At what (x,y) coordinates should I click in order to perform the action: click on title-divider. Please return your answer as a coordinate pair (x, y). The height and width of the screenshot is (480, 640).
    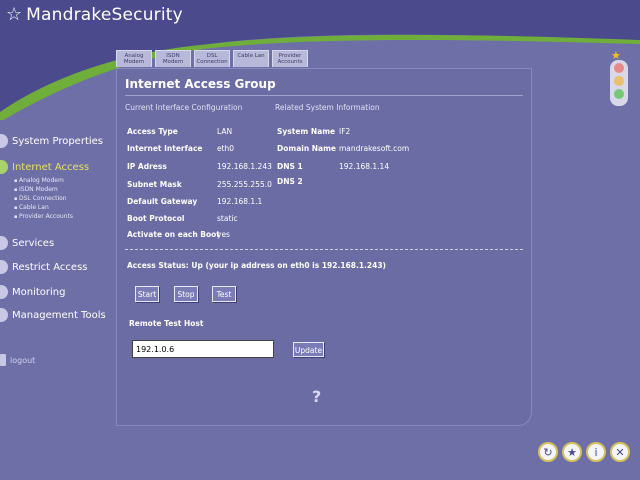
    Looking at the image, I should click on (324, 95).